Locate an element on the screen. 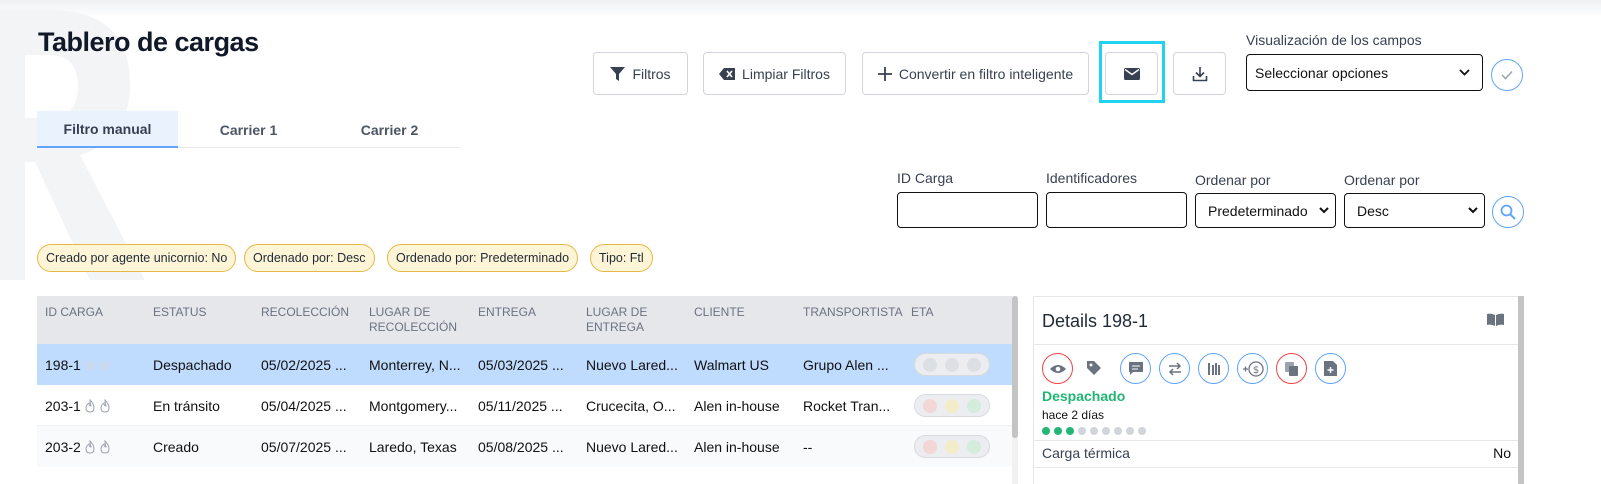  download-button is located at coordinates (1199, 73).